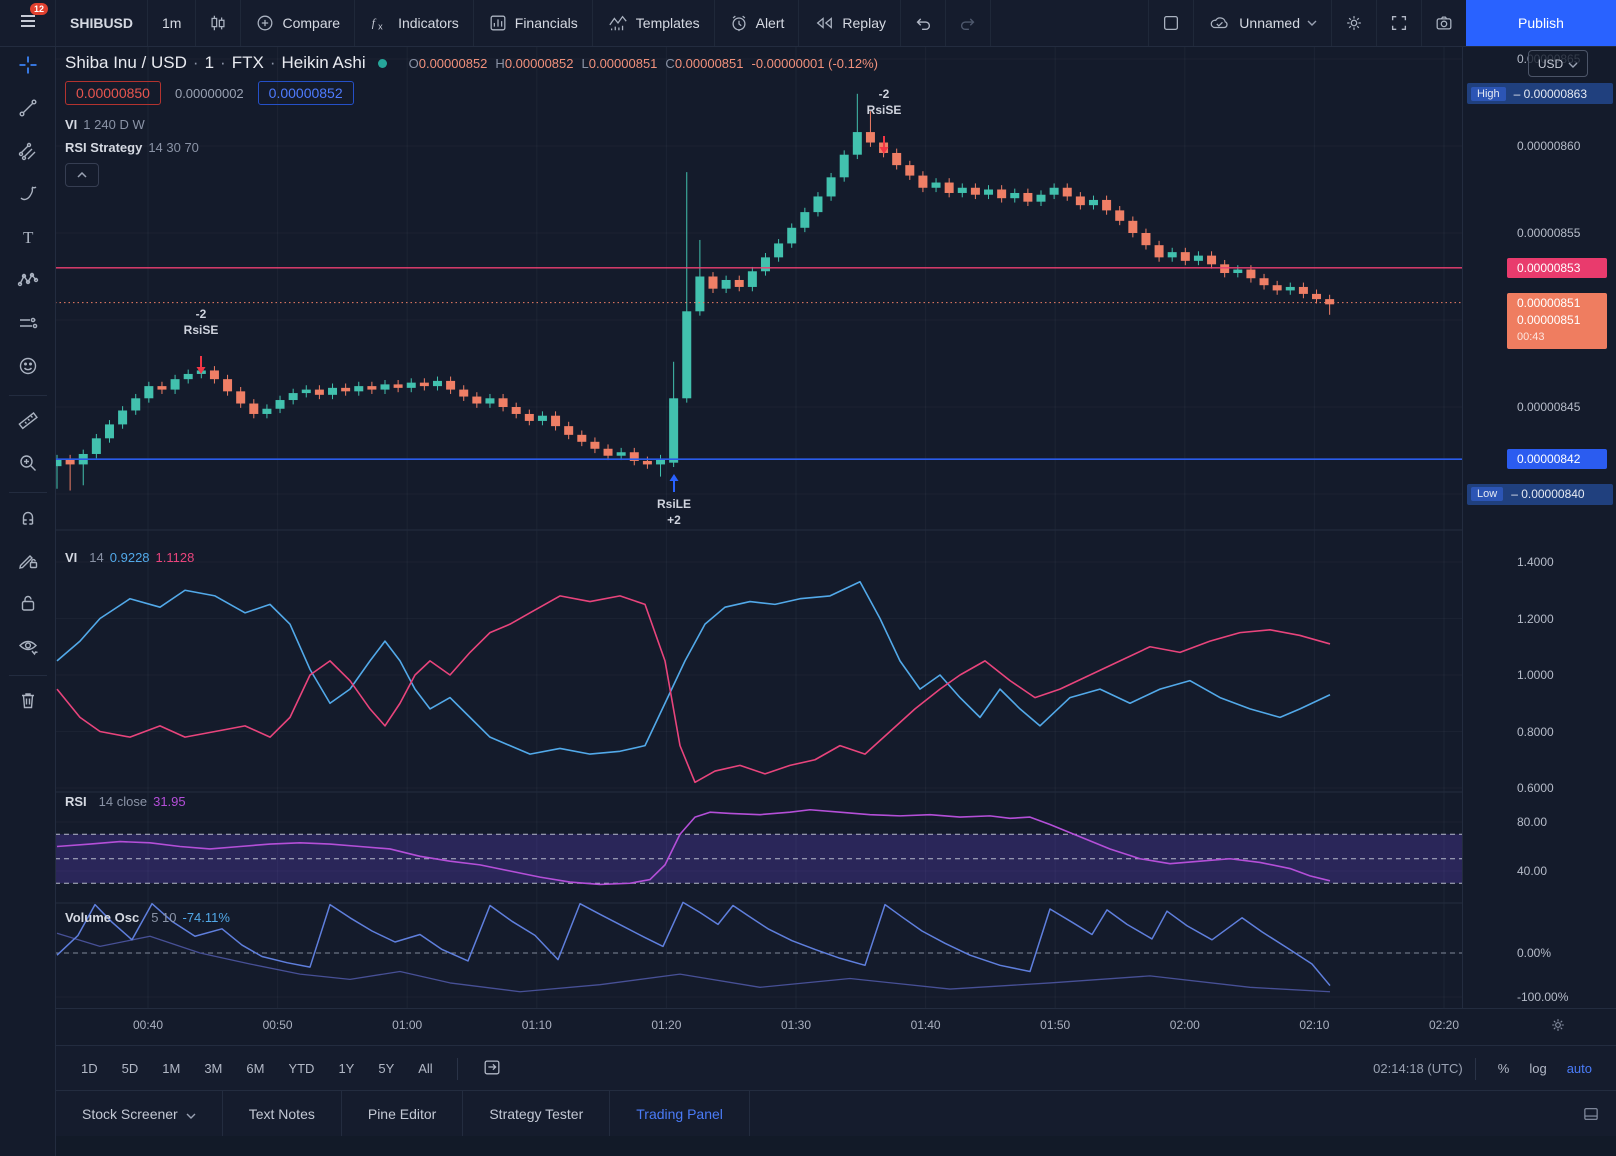 The width and height of the screenshot is (1616, 1156). Describe the element at coordinates (1549, 407) in the screenshot. I see `price-tick: 0.00000845` at that location.